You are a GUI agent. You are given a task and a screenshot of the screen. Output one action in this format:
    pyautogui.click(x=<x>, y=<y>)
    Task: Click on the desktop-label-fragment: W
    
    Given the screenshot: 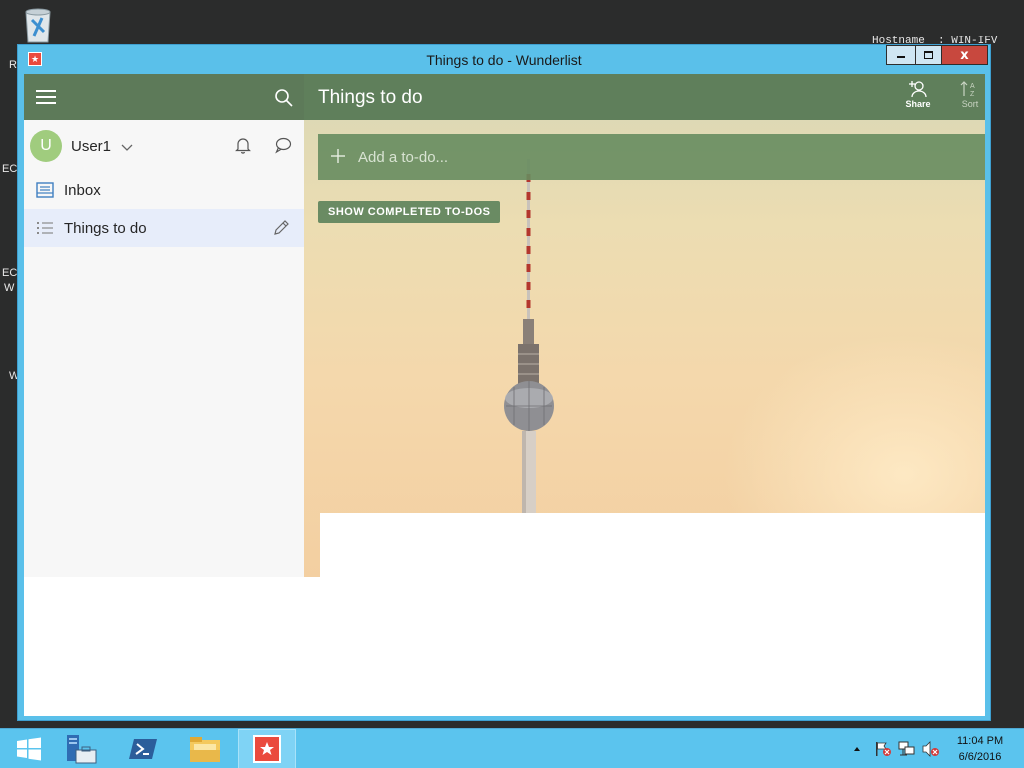 What is the action you would take?
    pyautogui.click(x=9, y=288)
    